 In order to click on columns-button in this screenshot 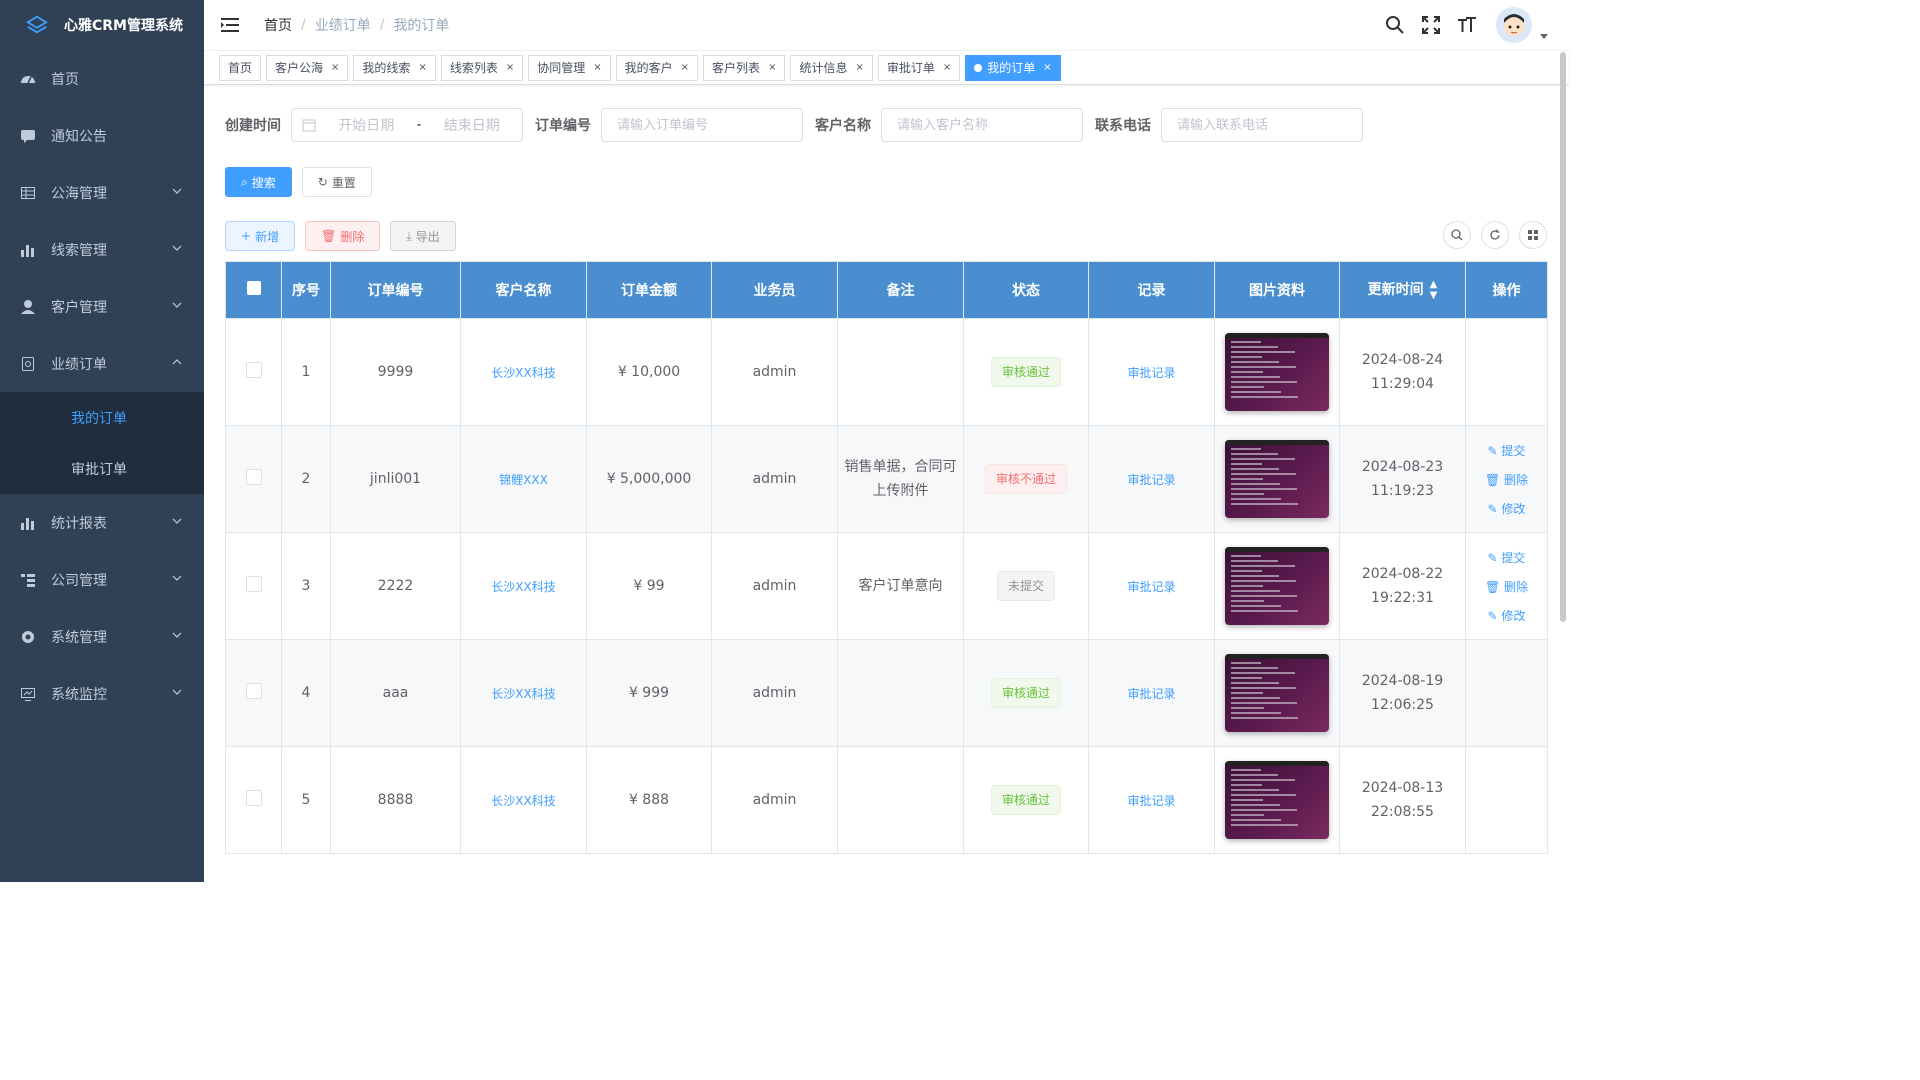, I will do `click(1533, 235)`.